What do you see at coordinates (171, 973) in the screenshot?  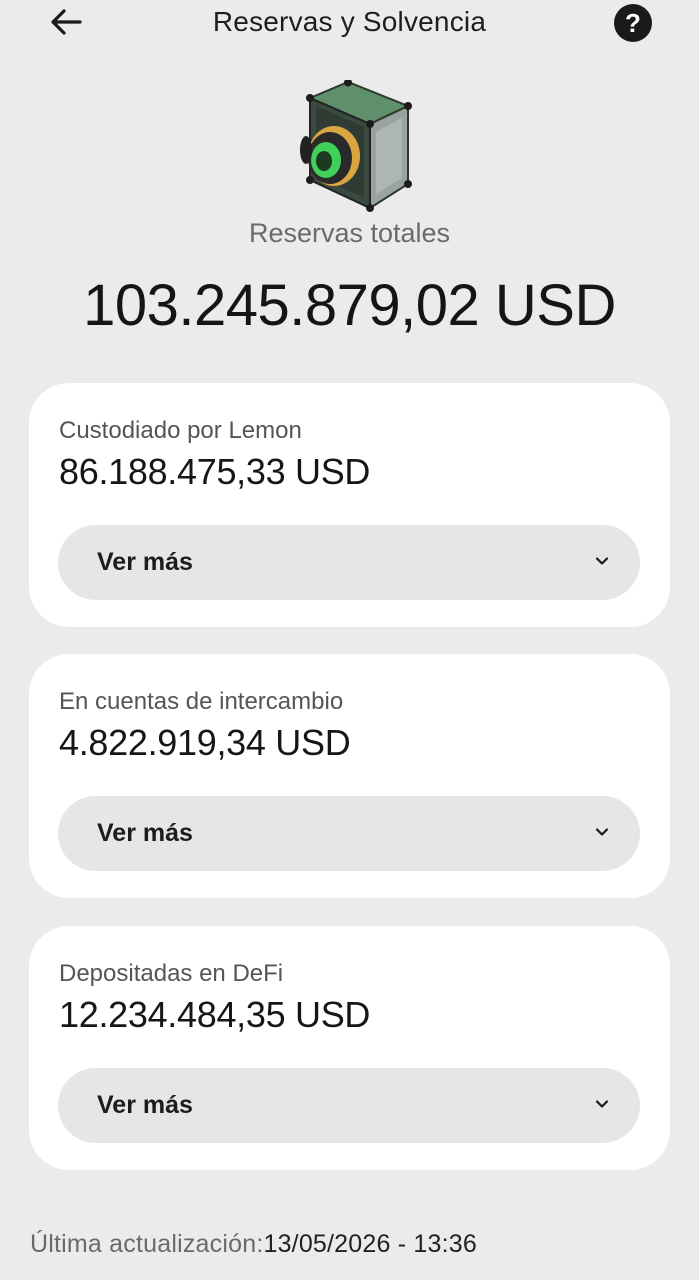 I see `card-label: Depositadas en DeFi` at bounding box center [171, 973].